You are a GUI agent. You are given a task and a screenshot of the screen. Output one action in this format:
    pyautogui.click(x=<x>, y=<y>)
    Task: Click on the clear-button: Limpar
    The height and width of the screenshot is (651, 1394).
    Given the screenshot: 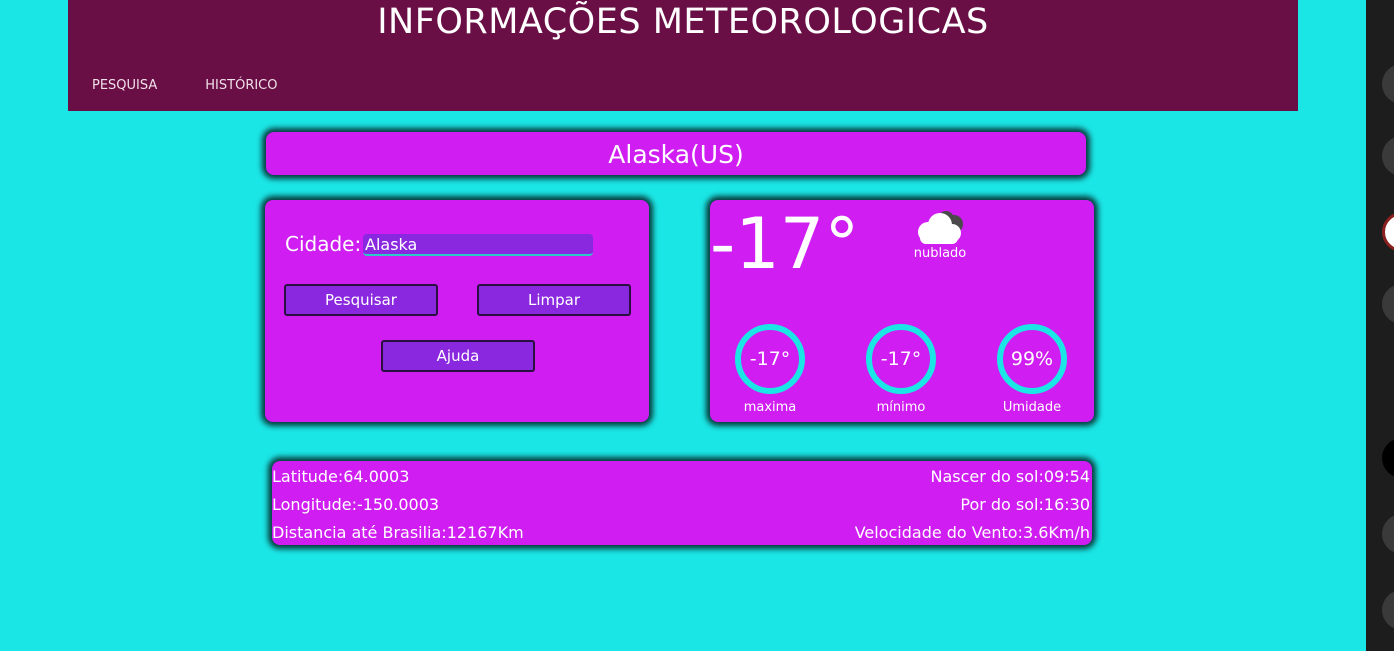 What is the action you would take?
    pyautogui.click(x=554, y=300)
    